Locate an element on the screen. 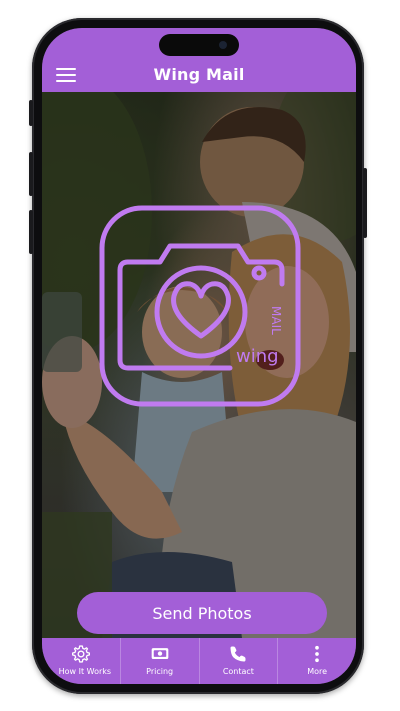 This screenshot has width=400, height=711. phone-icon is located at coordinates (238, 654).